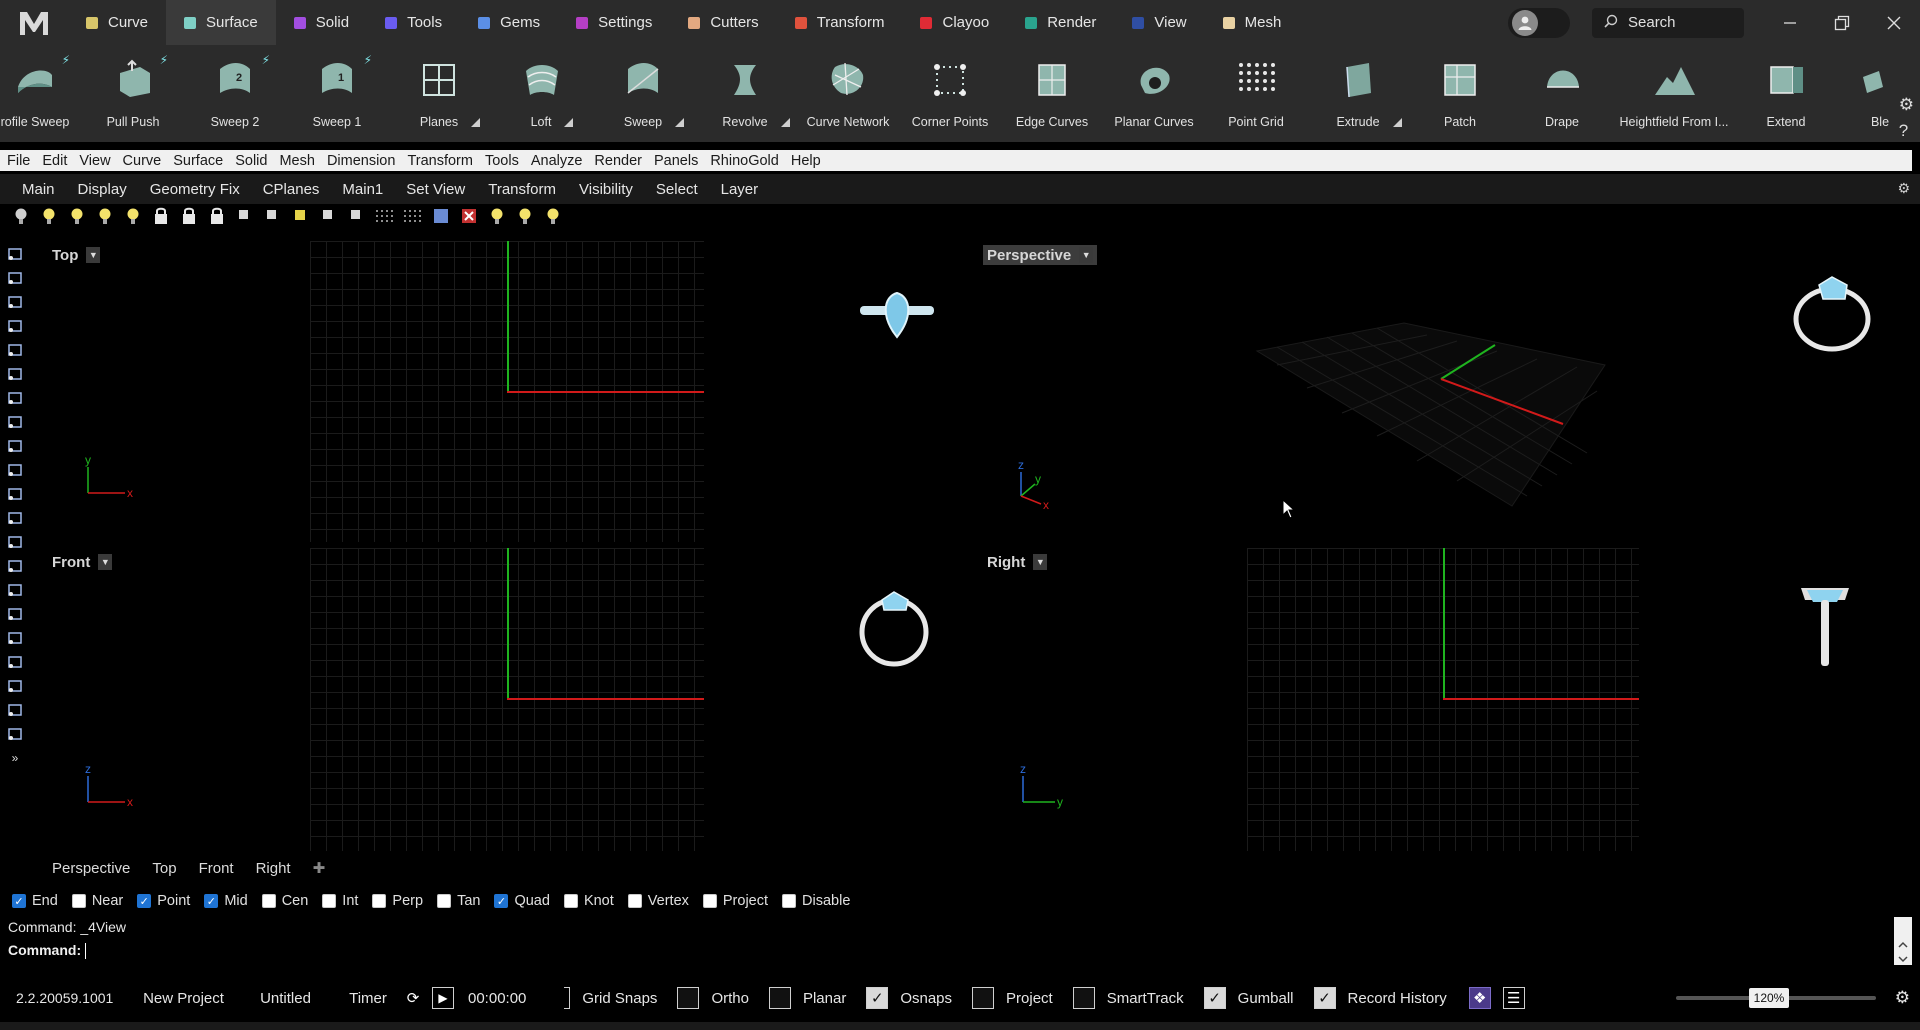 This screenshot has width=1920, height=1030. Describe the element at coordinates (619, 998) in the screenshot. I see `status-toggle-grid-snaps: Grid Snaps` at that location.